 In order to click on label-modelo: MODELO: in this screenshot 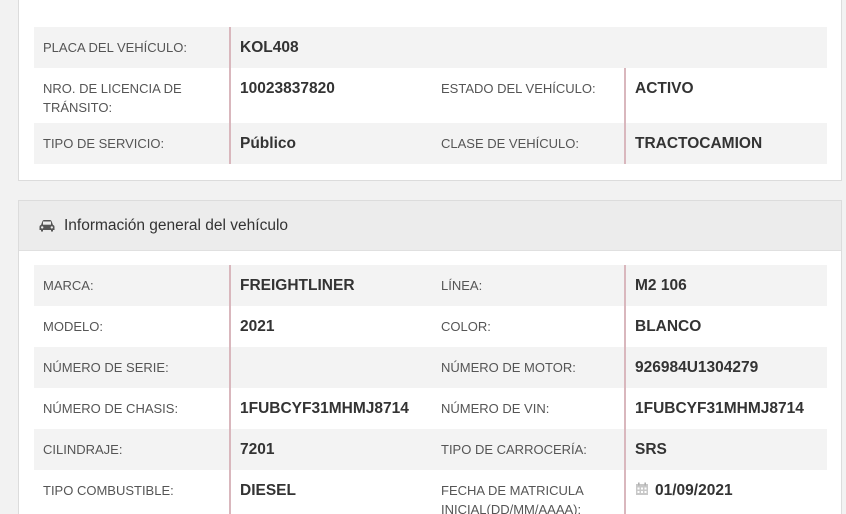, I will do `click(73, 326)`.